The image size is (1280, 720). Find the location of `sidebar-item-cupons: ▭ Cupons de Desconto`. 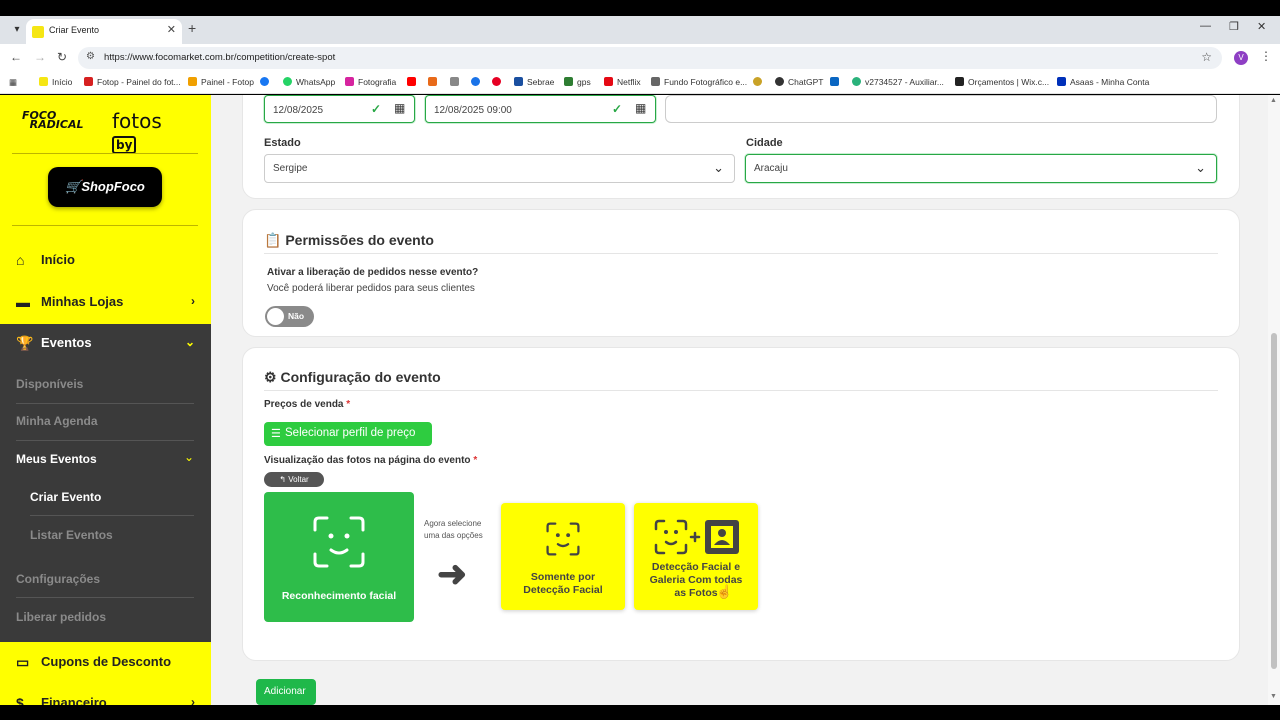

sidebar-item-cupons: ▭ Cupons de Desconto is located at coordinates (105, 662).